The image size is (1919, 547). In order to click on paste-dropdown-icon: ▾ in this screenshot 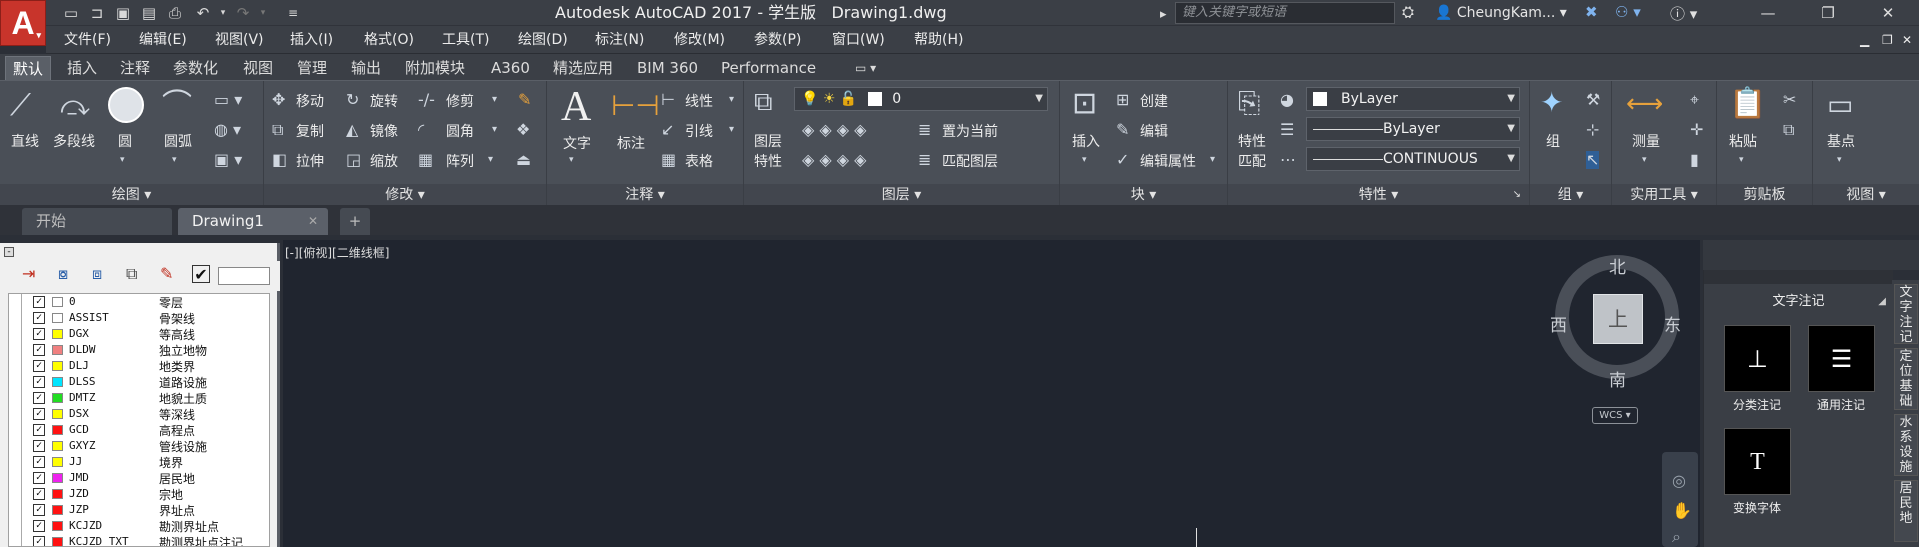, I will do `click(1741, 160)`.